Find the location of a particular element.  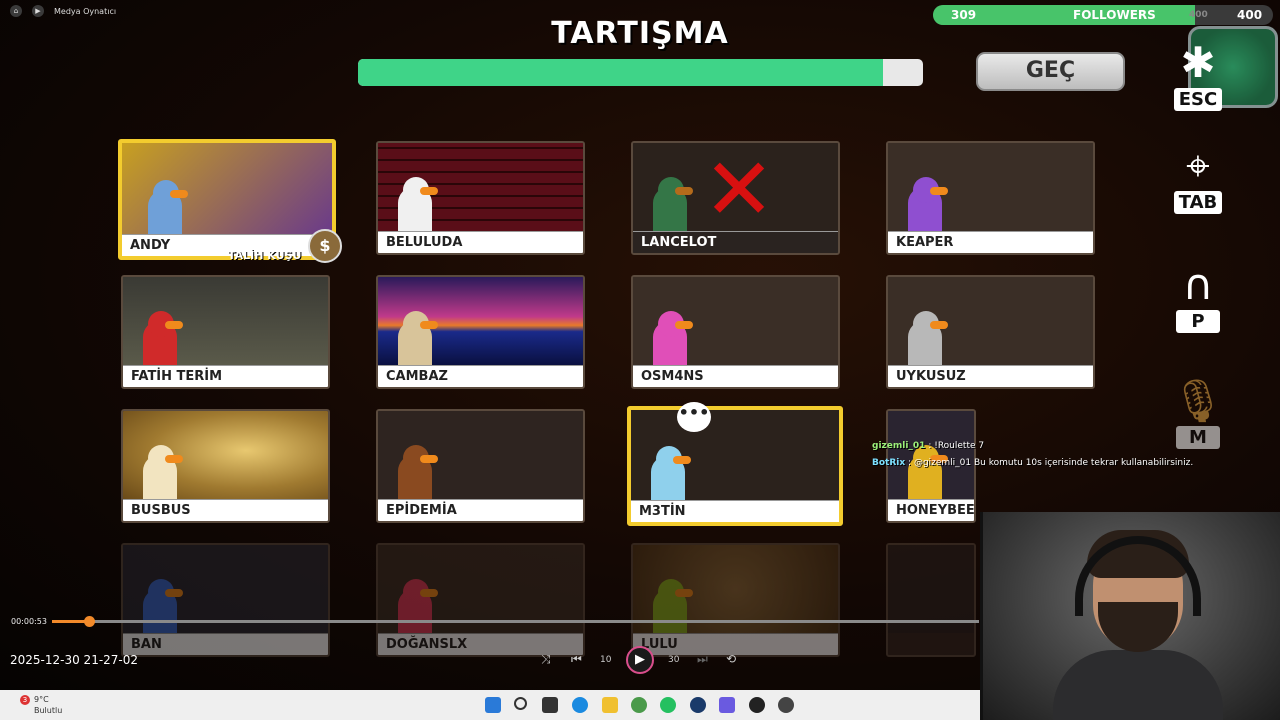

skip-button: GEÇ is located at coordinates (1050, 71).